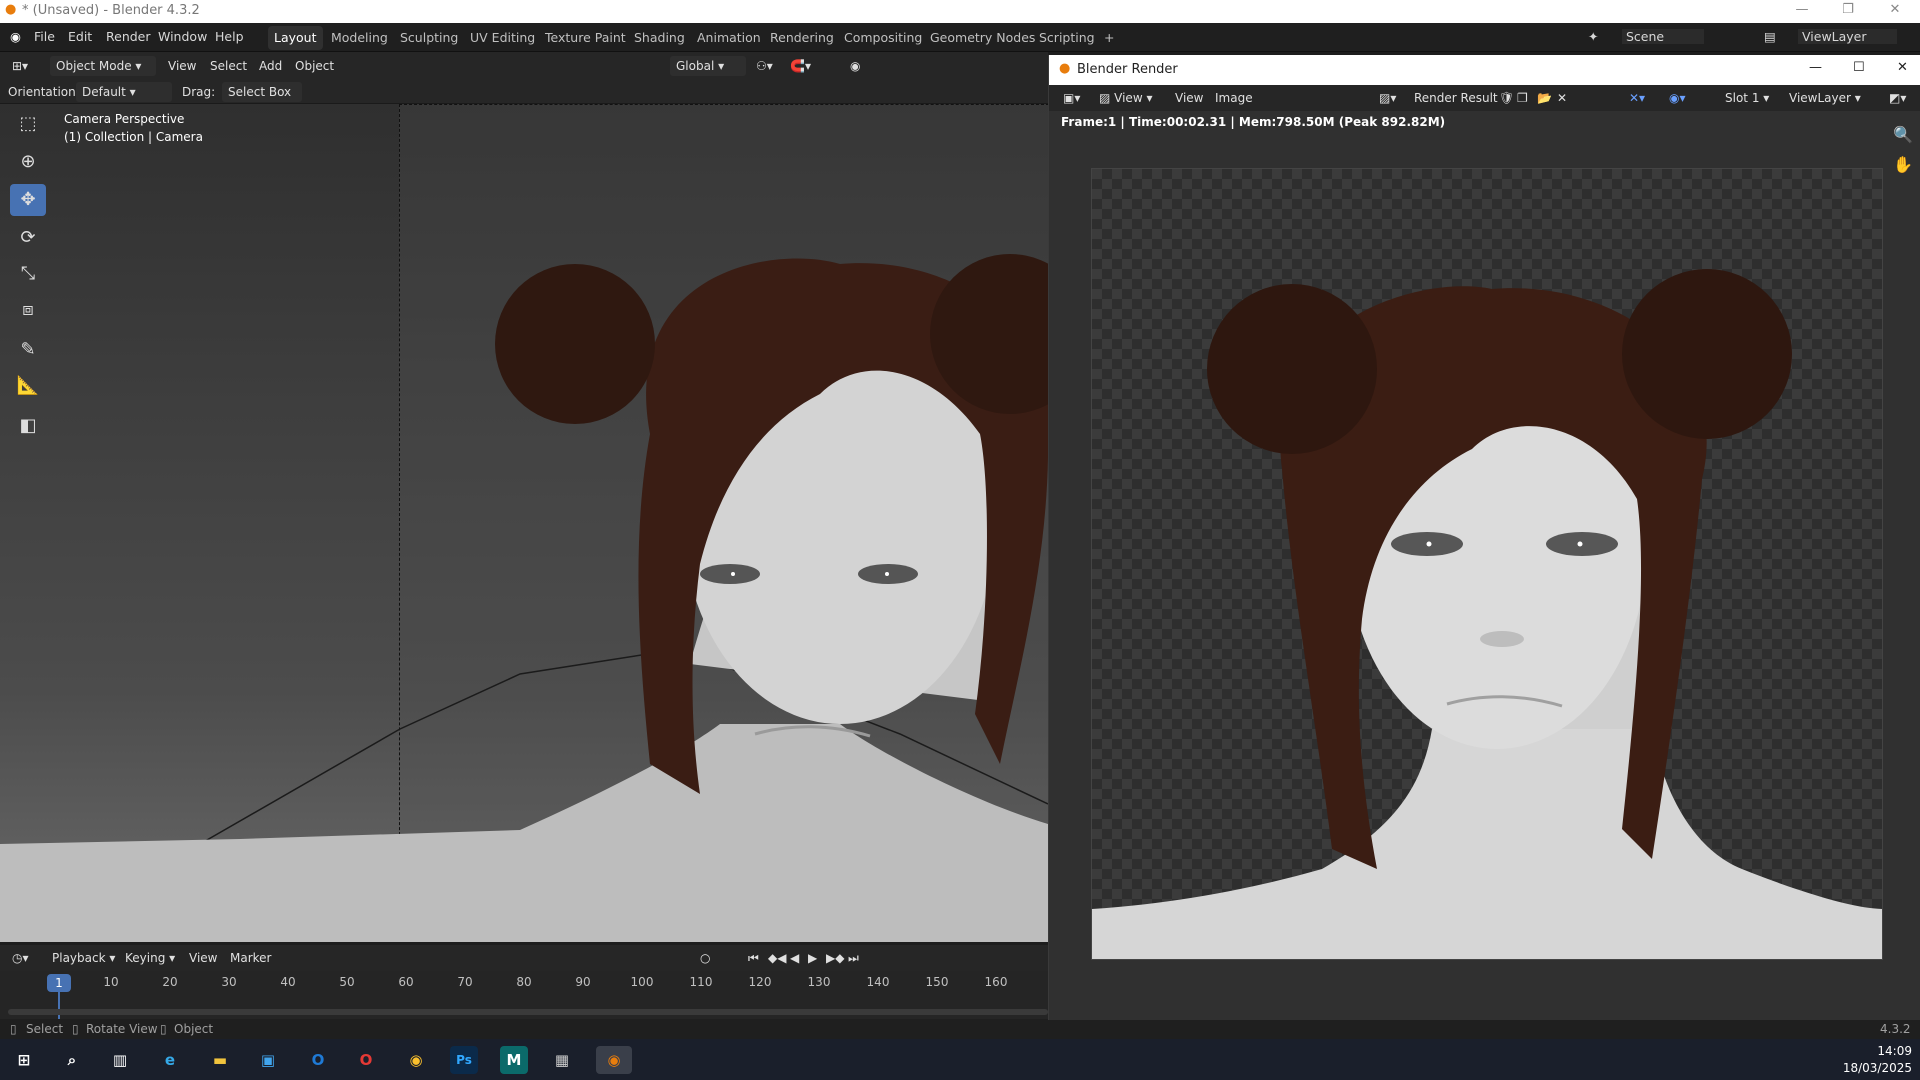 This screenshot has height=1080, width=1920. What do you see at coordinates (1067, 38) in the screenshot?
I see `tab-scripting: Scripting` at bounding box center [1067, 38].